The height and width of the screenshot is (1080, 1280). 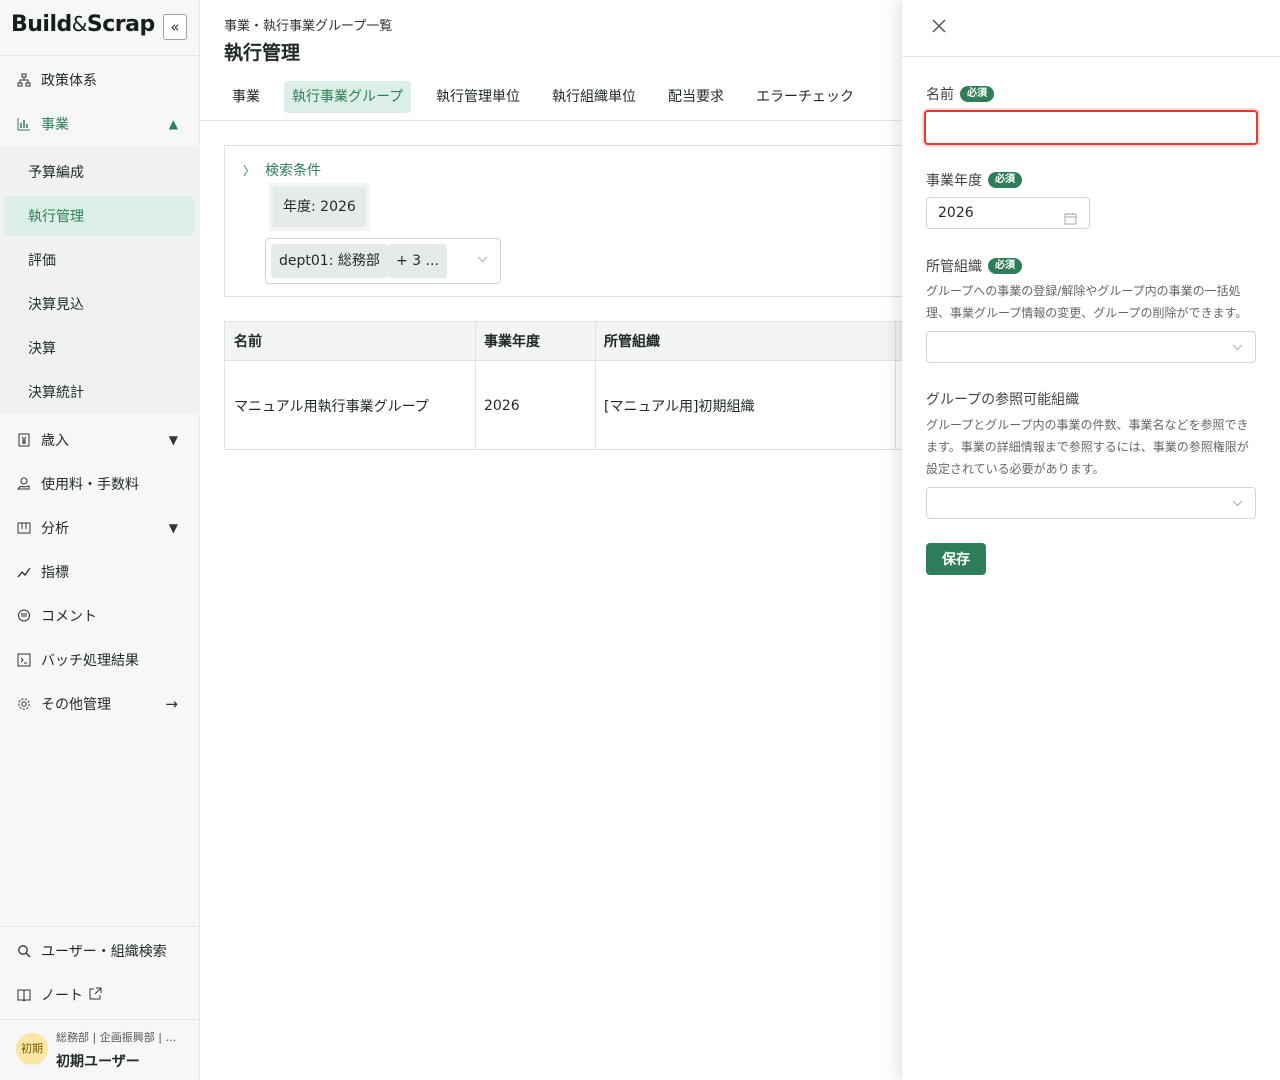 I want to click on nav-item-comment: コメント, so click(x=100, y=616).